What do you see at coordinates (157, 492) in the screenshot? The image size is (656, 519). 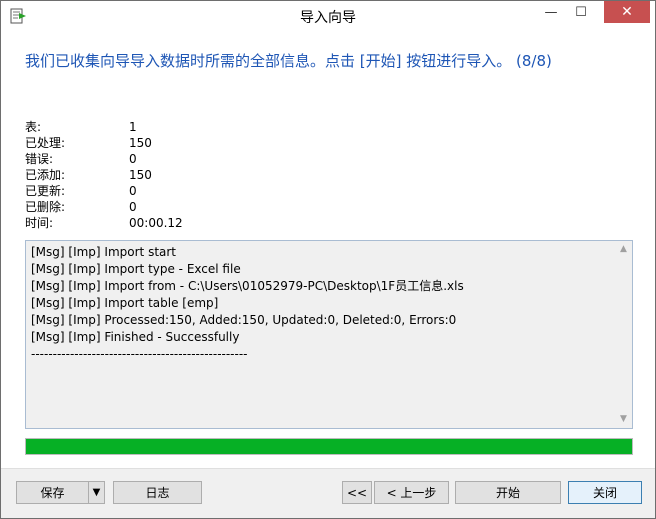 I see `log-button: 日志` at bounding box center [157, 492].